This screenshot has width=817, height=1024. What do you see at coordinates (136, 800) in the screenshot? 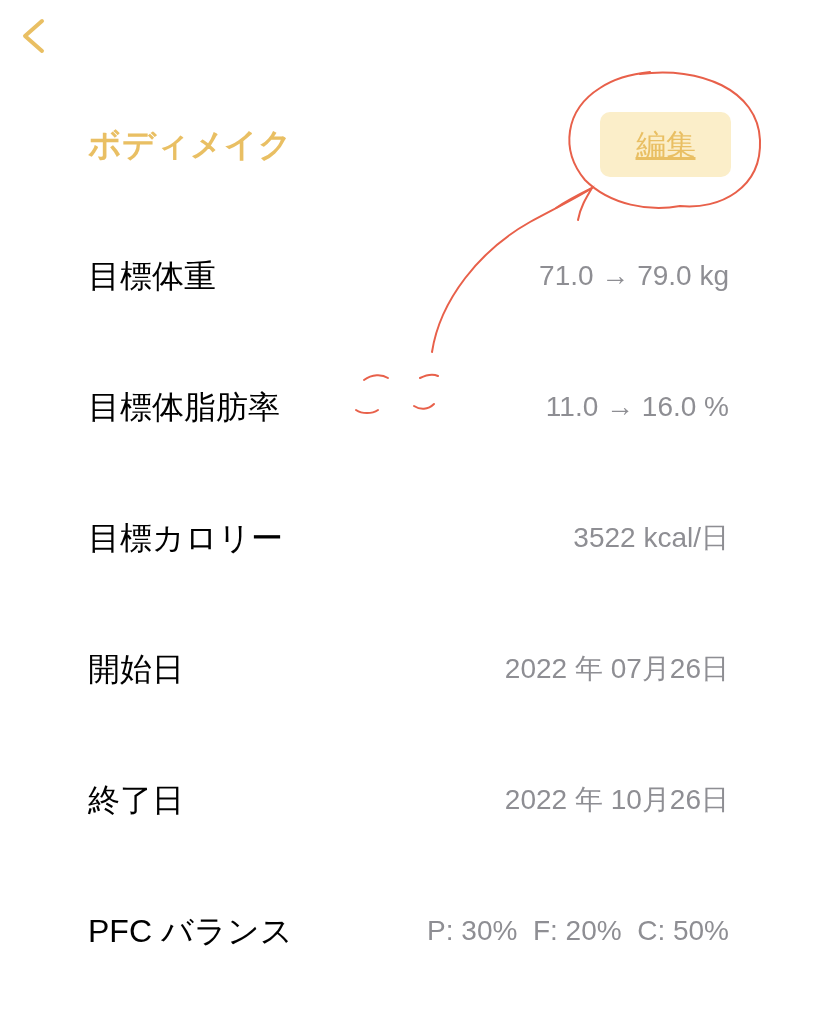
I see `row-label: 終了日` at bounding box center [136, 800].